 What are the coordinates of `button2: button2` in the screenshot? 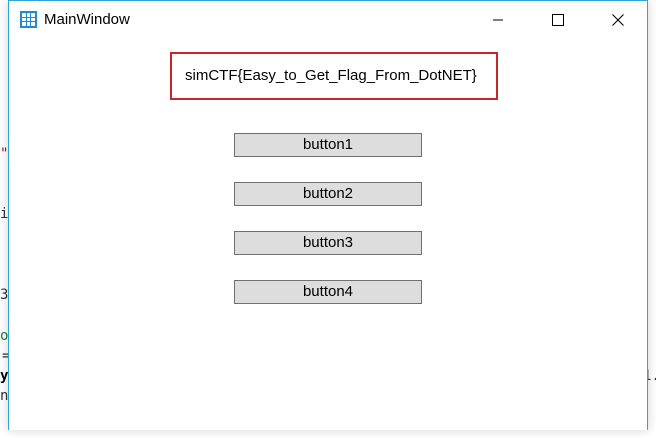 It's located at (328, 194).